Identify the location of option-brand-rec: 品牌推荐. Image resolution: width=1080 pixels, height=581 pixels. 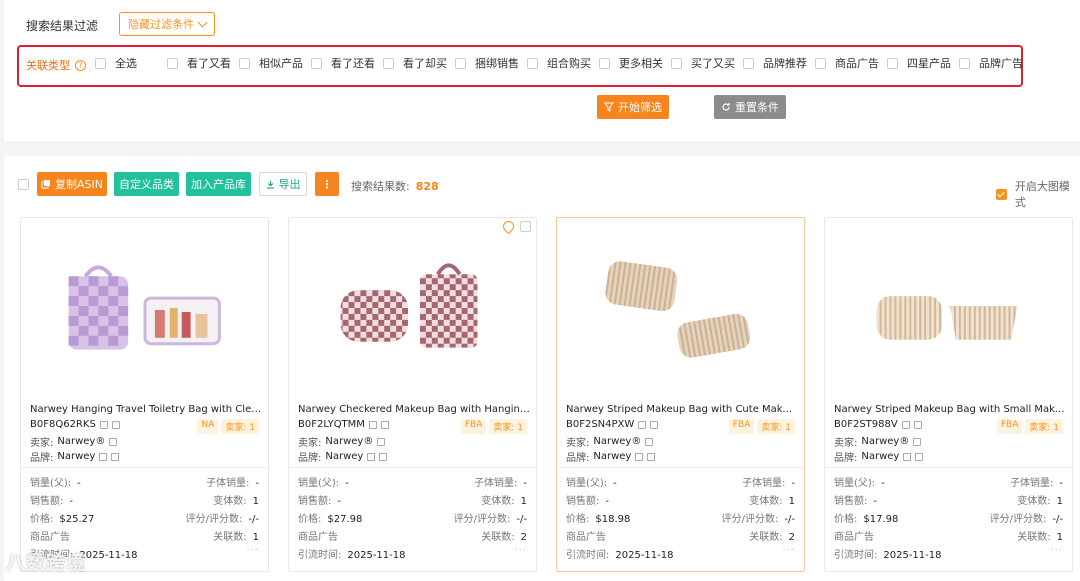
(779, 63).